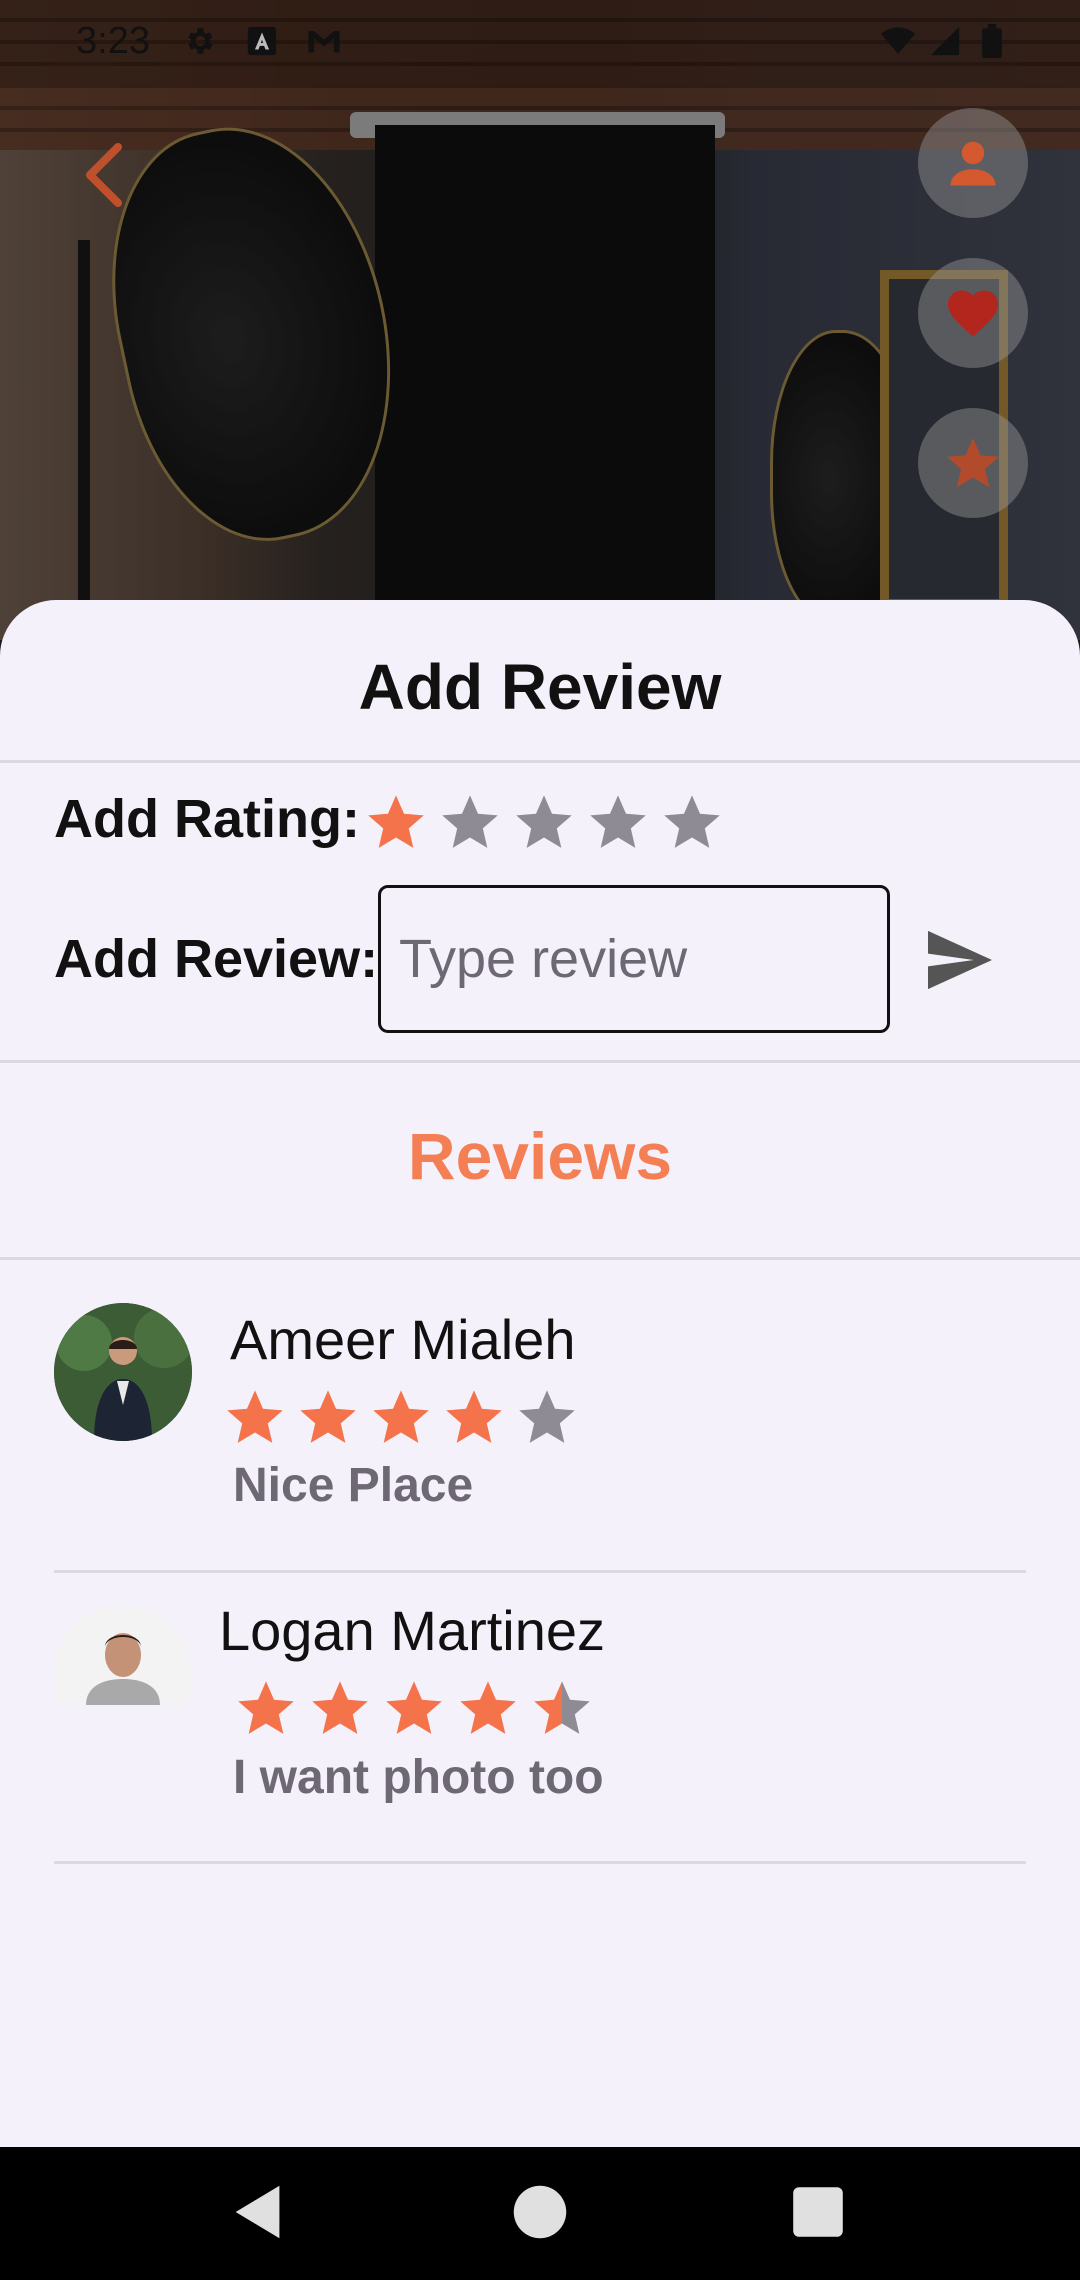  What do you see at coordinates (262, 41) in the screenshot?
I see `a-icon` at bounding box center [262, 41].